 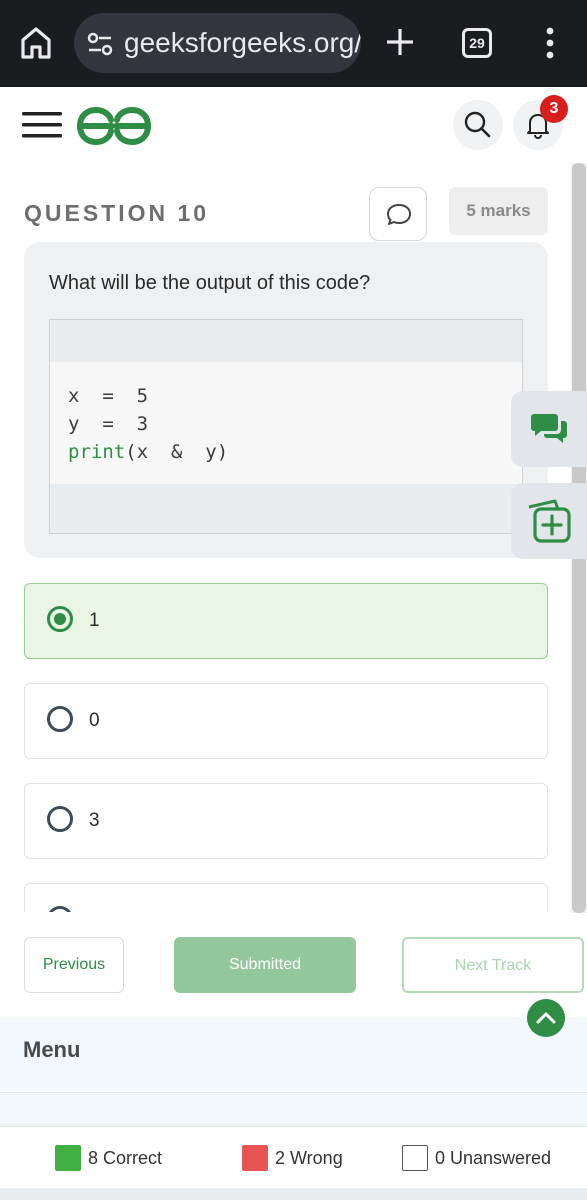 What do you see at coordinates (255, 1158) in the screenshot?
I see `wrong-swatch` at bounding box center [255, 1158].